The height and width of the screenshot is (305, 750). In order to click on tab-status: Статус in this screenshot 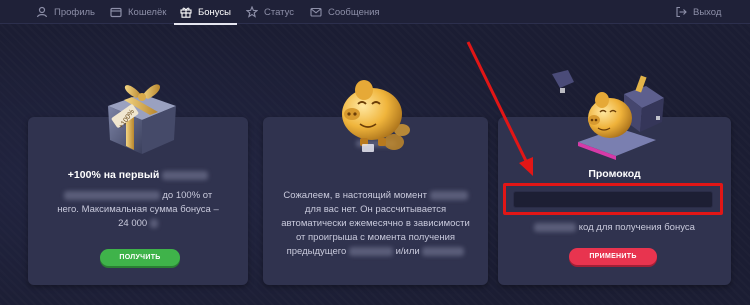, I will do `click(270, 12)`.